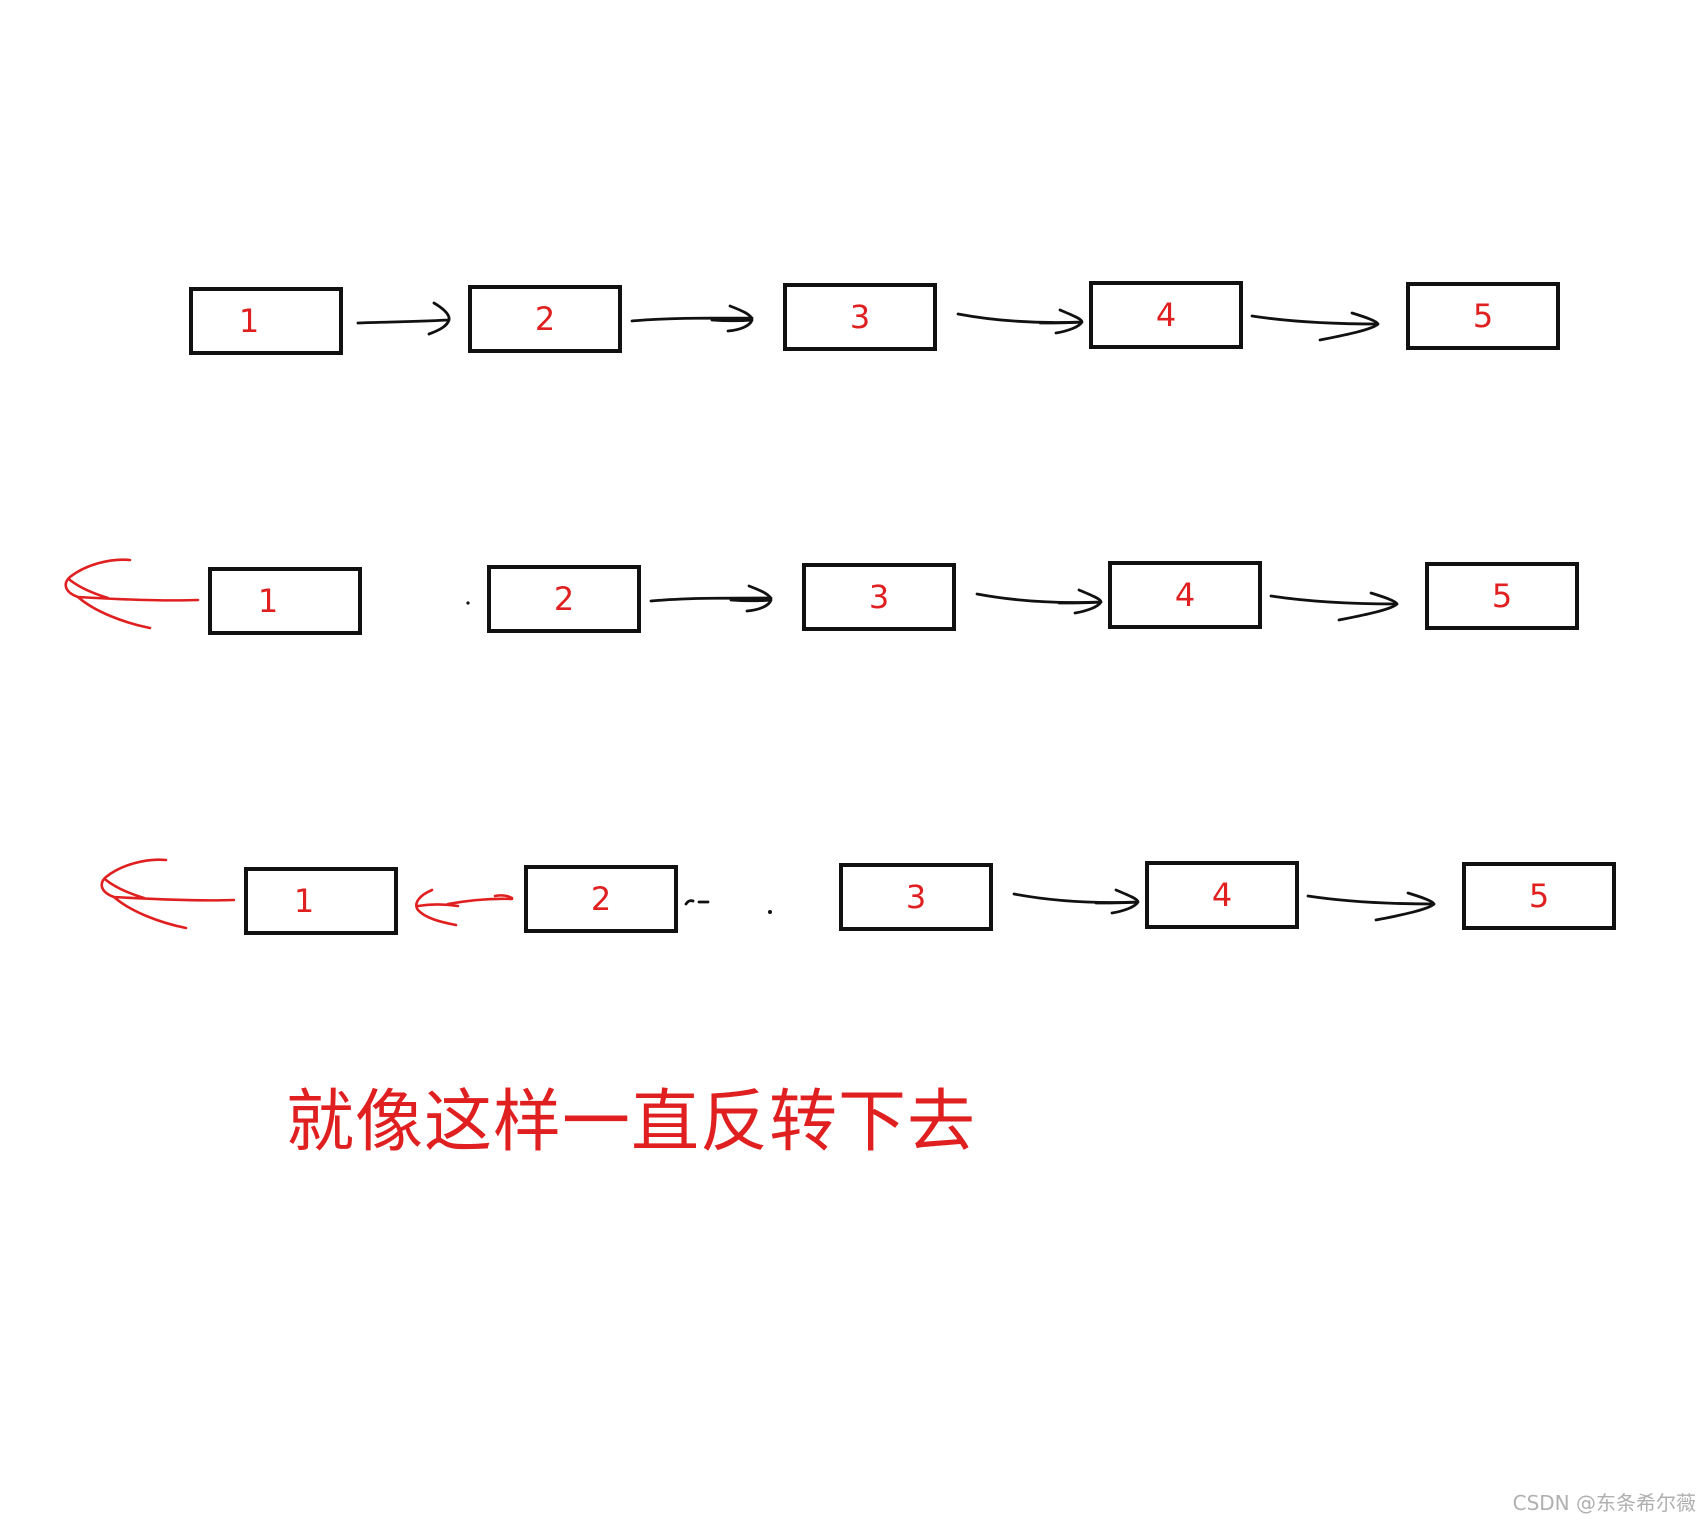 Image resolution: width=1708 pixels, height=1524 pixels. I want to click on caption-text: 就像这样一直反转下去, so click(631, 1122).